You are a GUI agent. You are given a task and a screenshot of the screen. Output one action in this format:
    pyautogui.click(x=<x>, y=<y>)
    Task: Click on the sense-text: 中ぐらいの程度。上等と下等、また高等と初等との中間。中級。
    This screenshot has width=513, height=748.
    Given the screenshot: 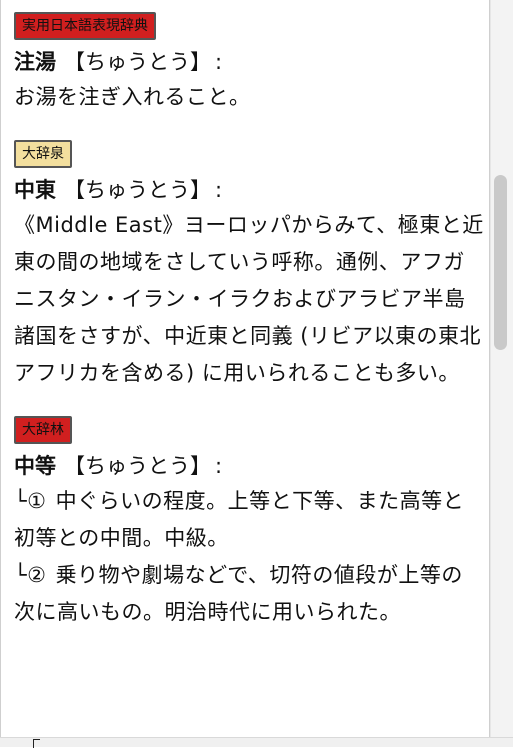 What is the action you would take?
    pyautogui.click(x=239, y=519)
    